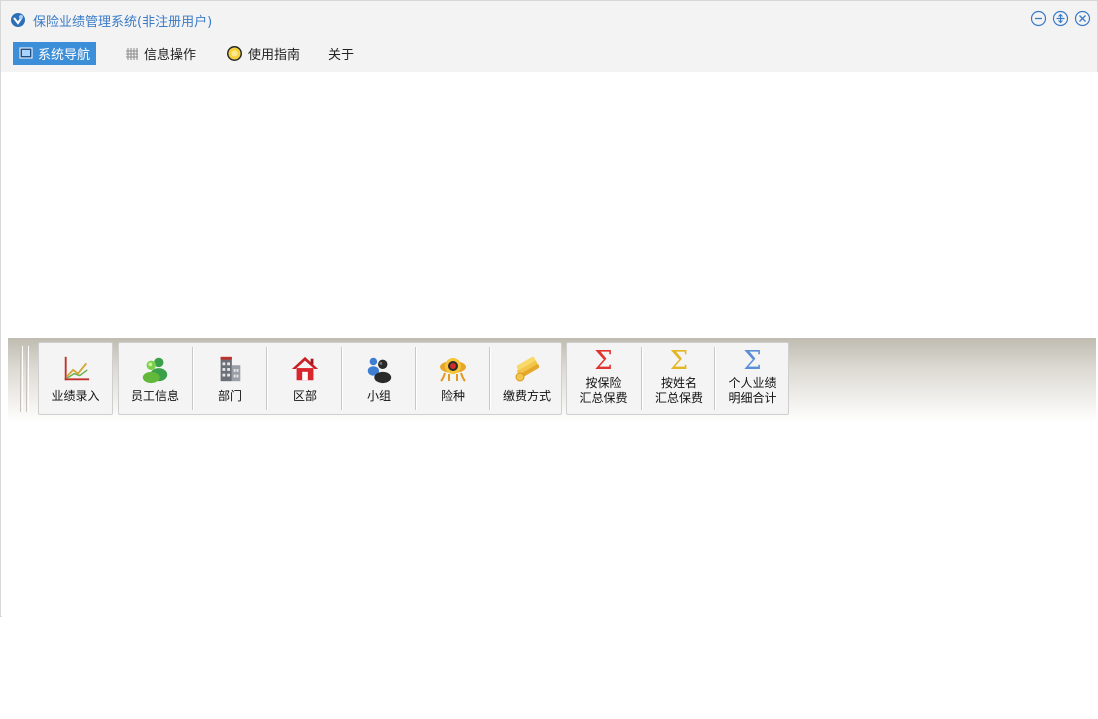 This screenshot has height=719, width=1098. I want to click on menu-user-guide: 使用指南, so click(263, 53).